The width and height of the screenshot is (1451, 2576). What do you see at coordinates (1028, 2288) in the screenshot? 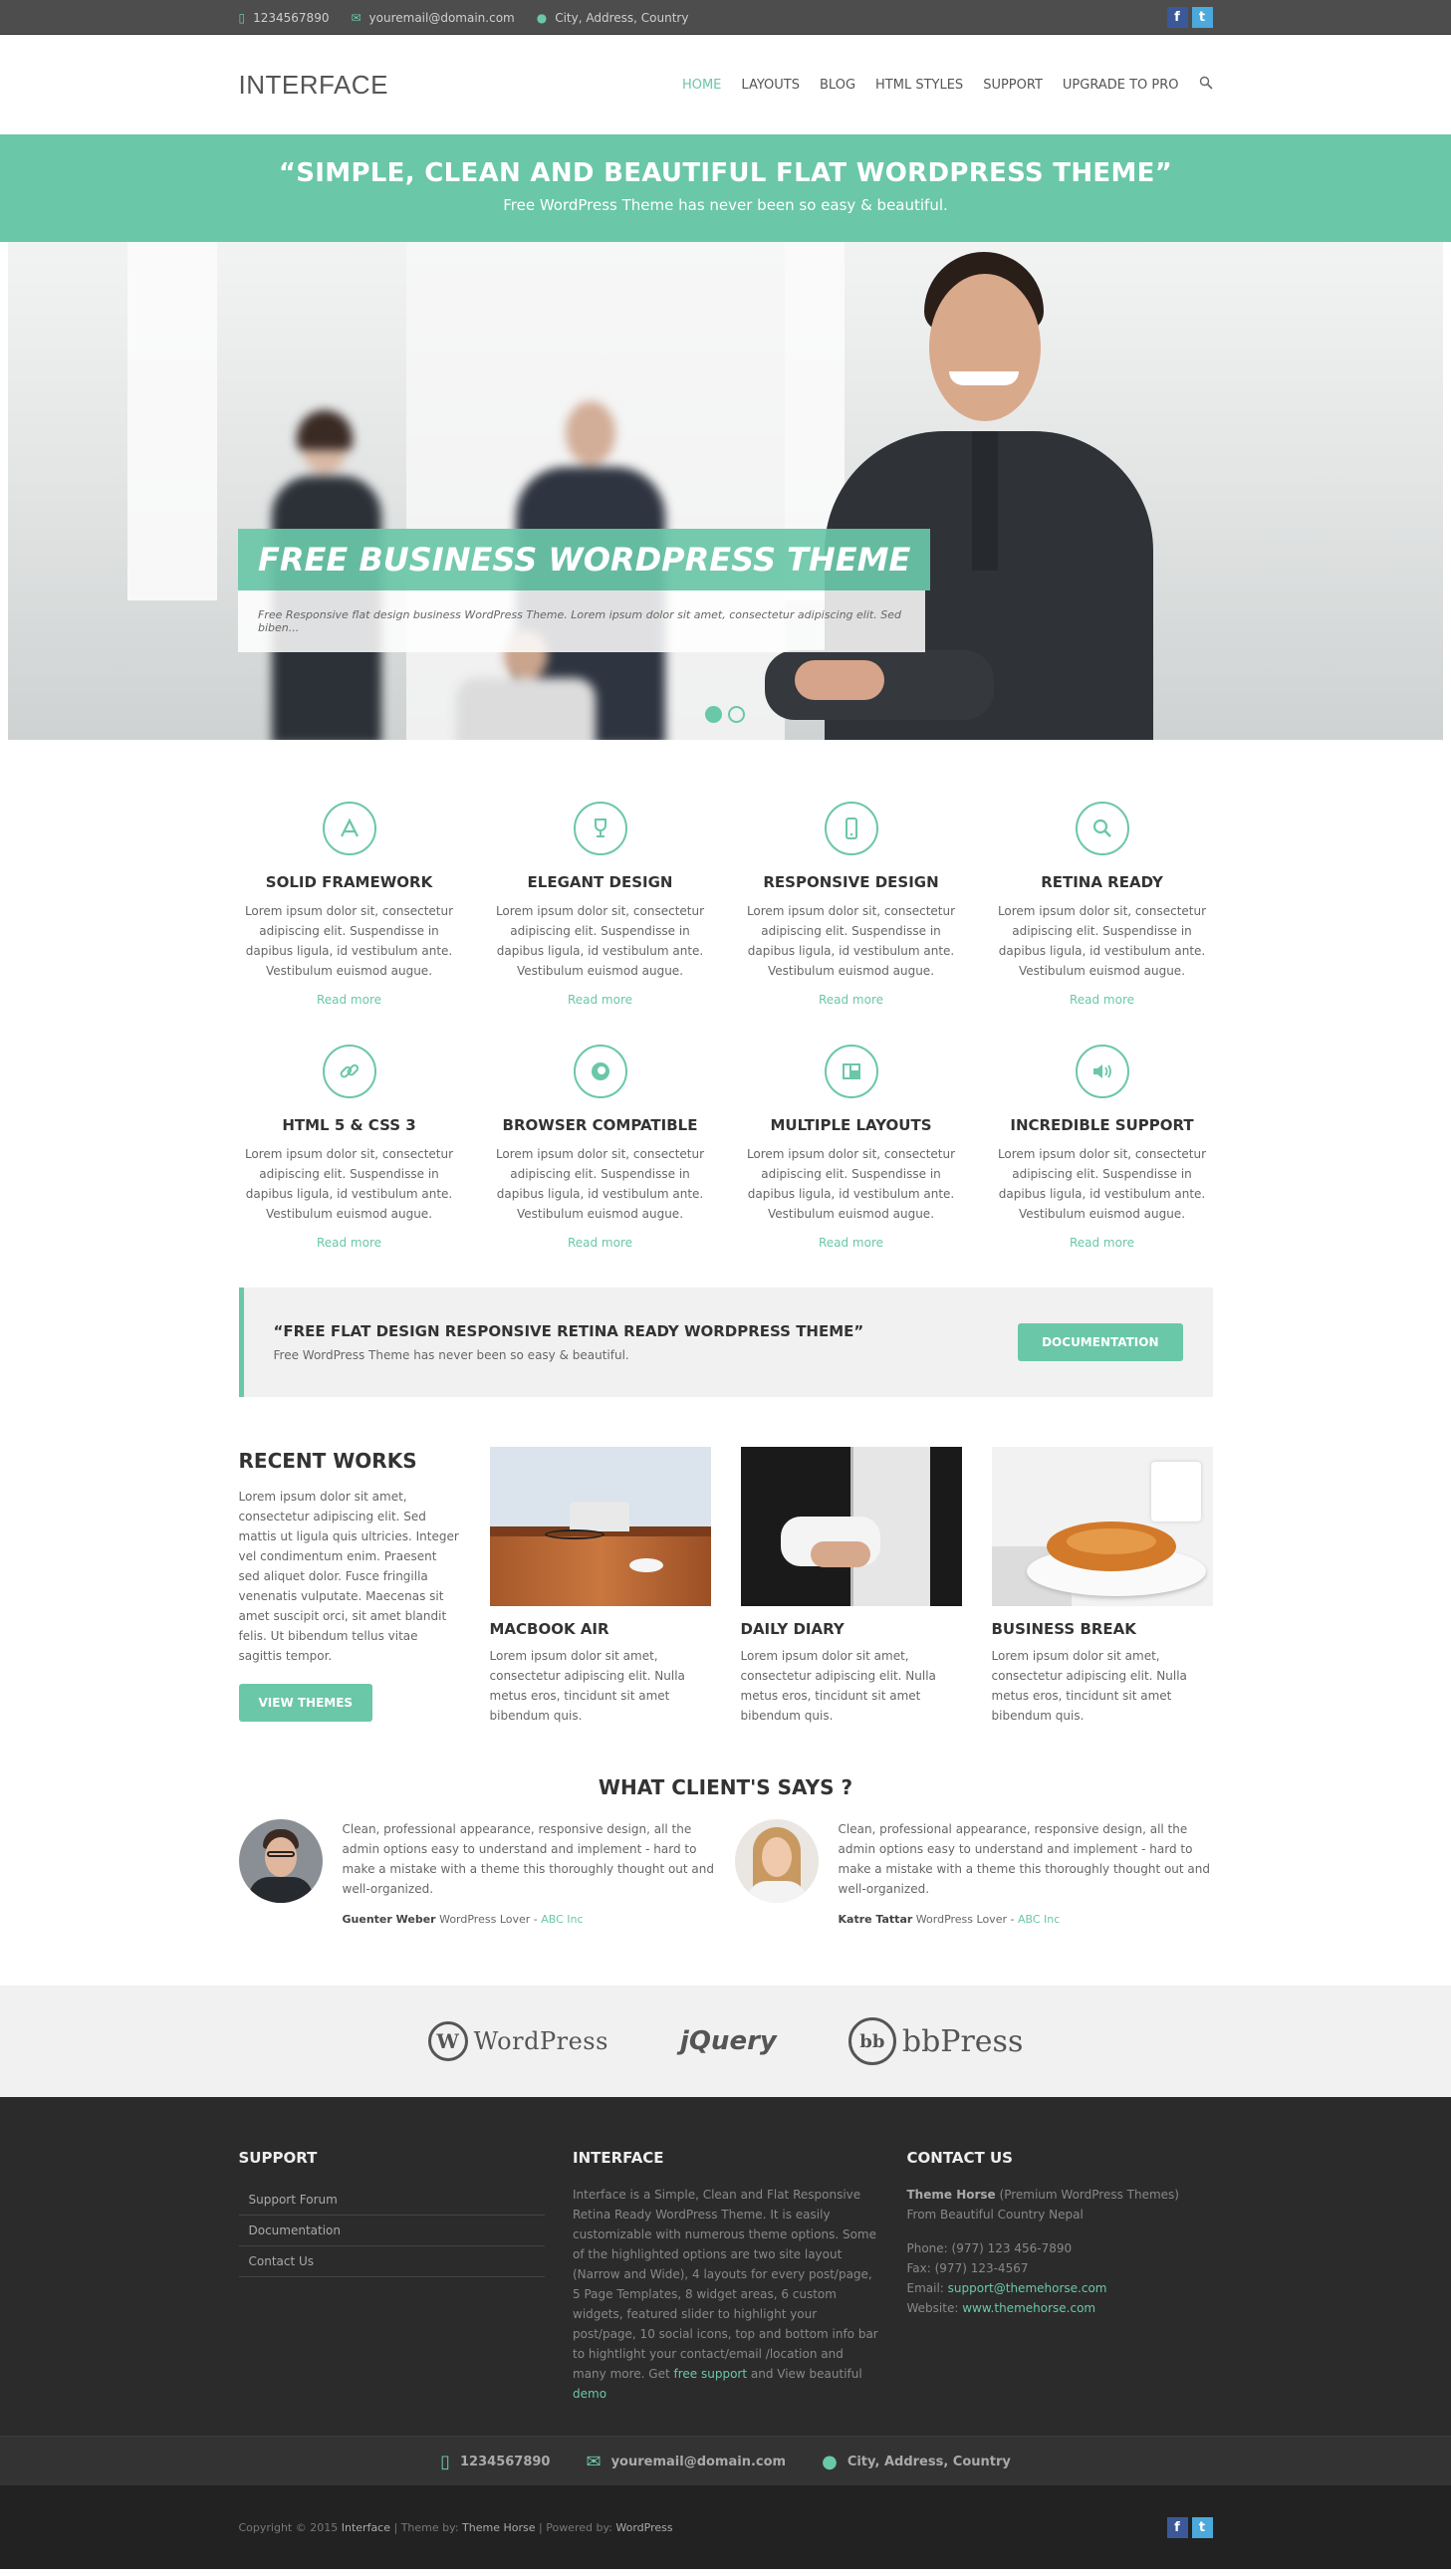
I see `footer-email-link: support@themehorse.com` at bounding box center [1028, 2288].